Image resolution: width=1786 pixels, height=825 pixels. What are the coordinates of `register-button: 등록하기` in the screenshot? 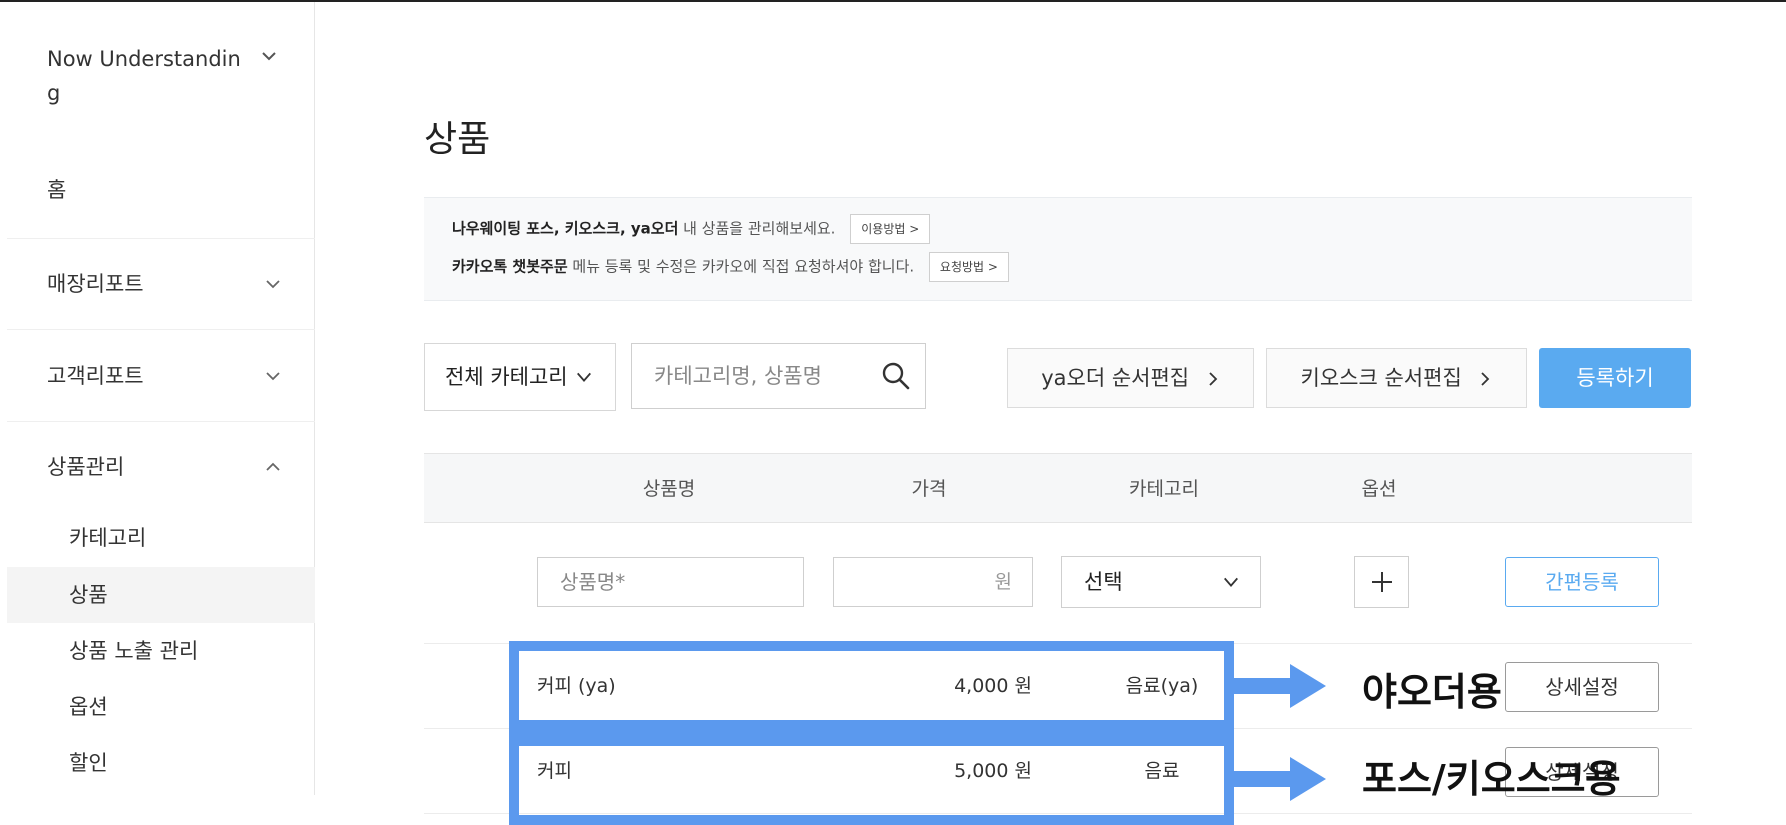 It's located at (1615, 378).